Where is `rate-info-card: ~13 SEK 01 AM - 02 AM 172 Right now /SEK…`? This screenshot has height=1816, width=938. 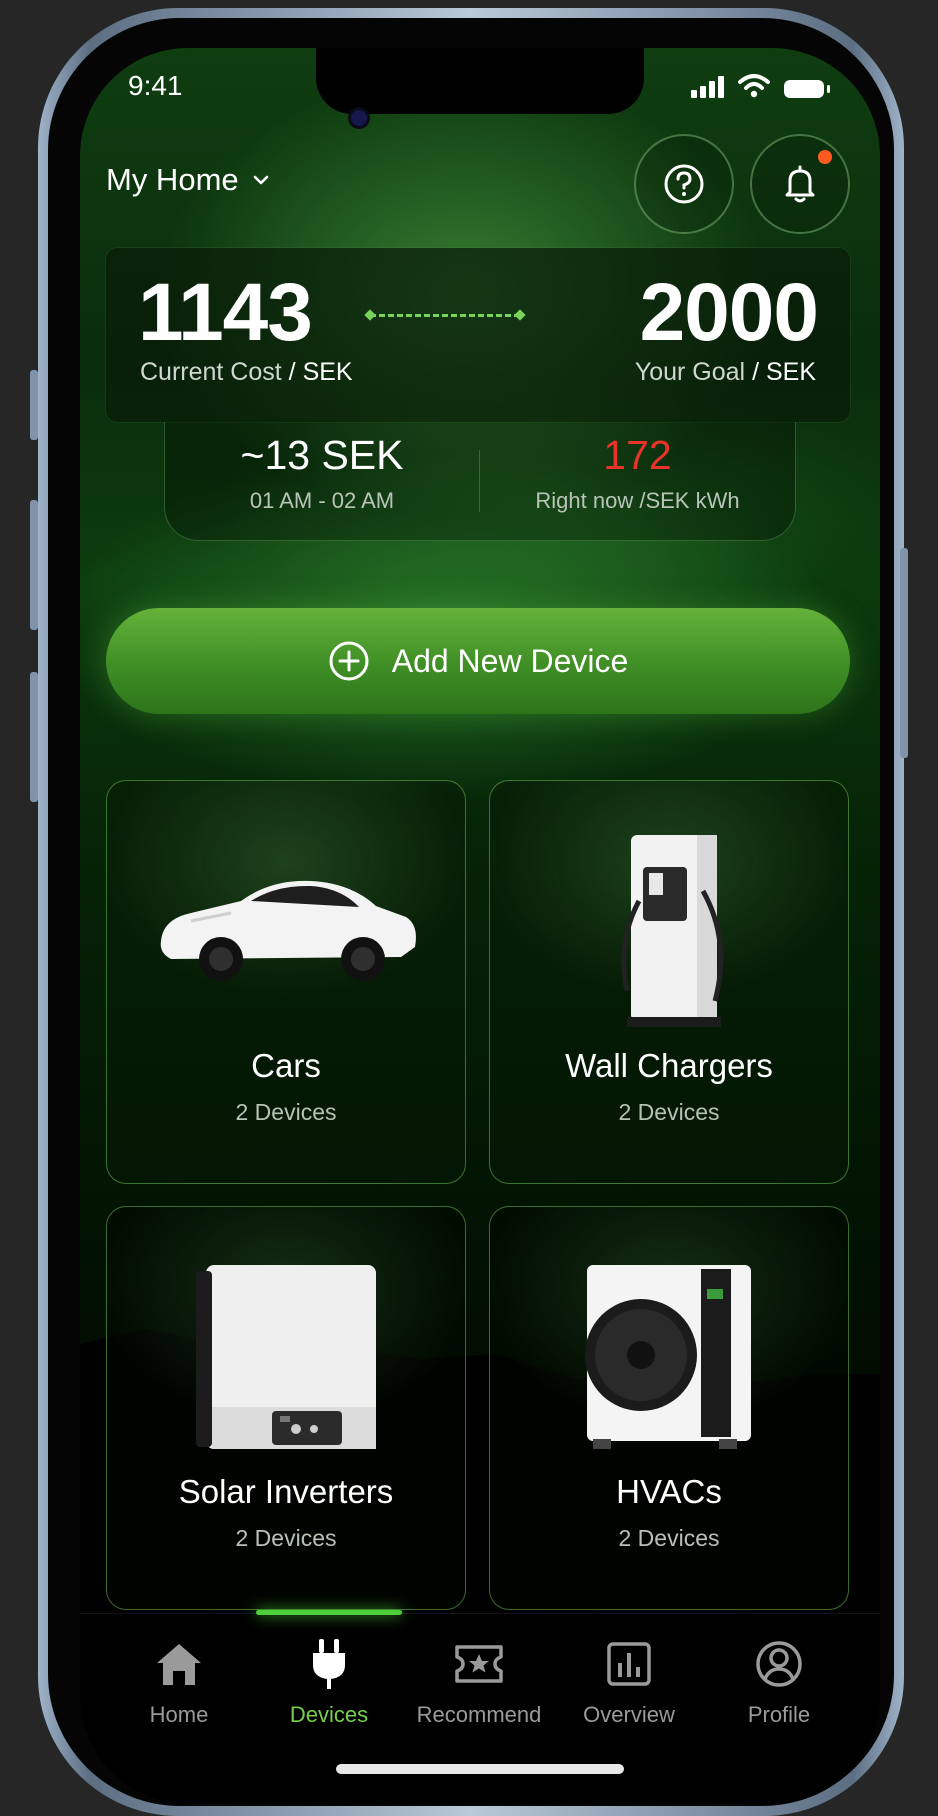
rate-info-card: ~13 SEK 01 AM - 02 AM 172 Right now /SEK… is located at coordinates (480, 481).